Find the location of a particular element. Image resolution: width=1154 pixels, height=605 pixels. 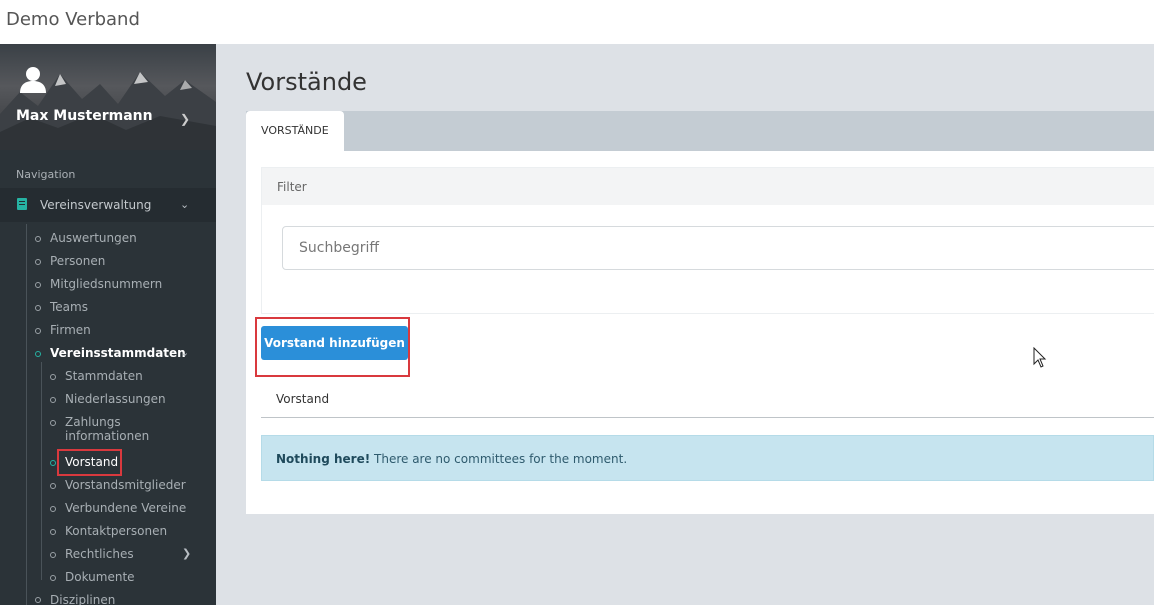

alert-strong: Nothing here! is located at coordinates (323, 459).